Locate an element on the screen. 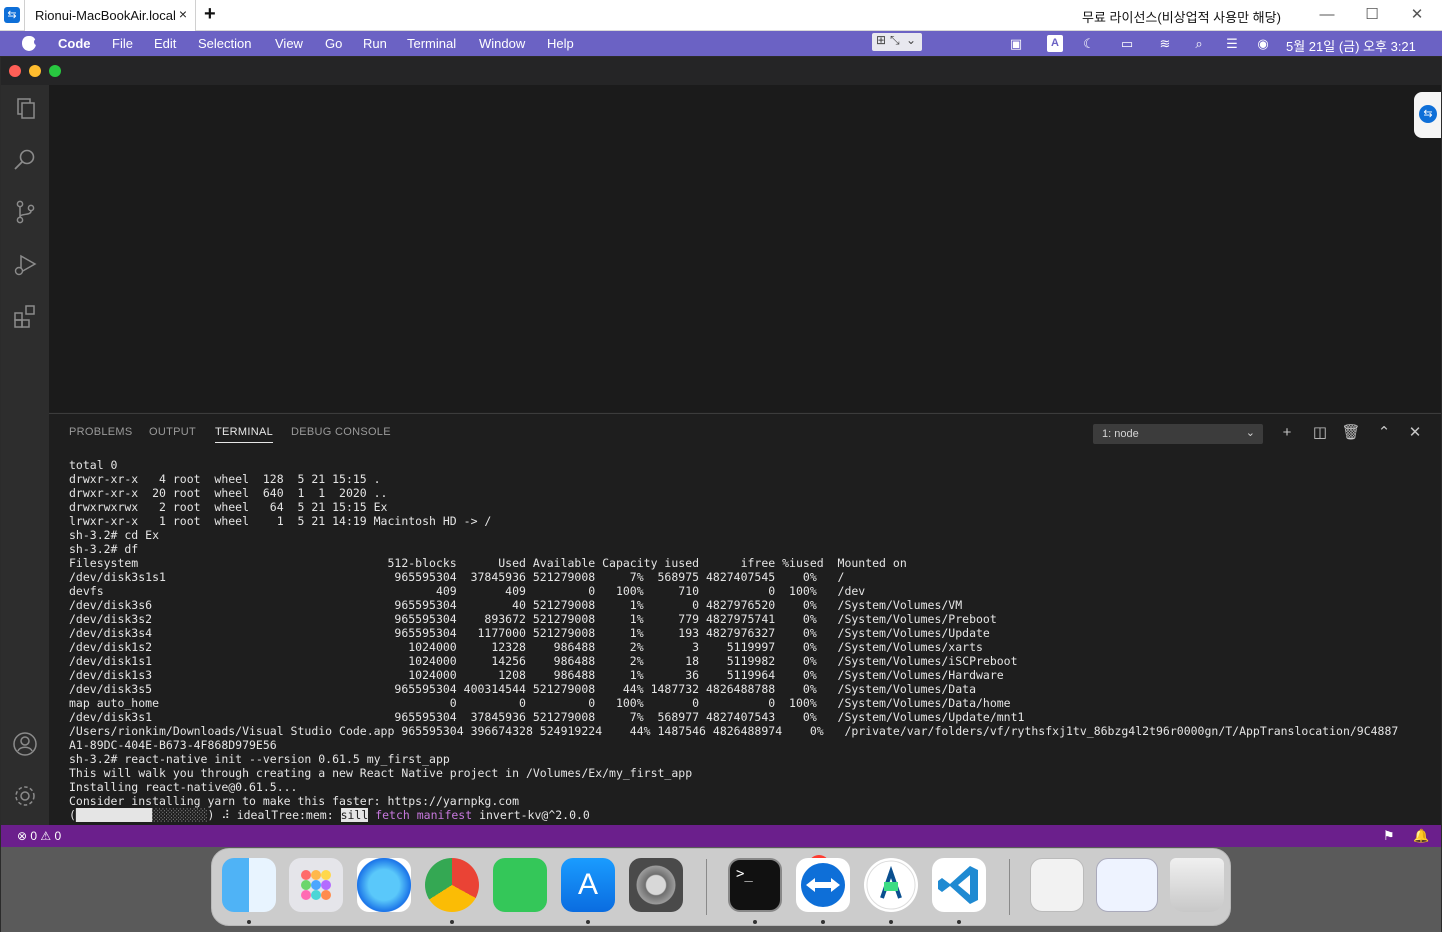 The width and height of the screenshot is (1442, 932). remote-side-widget: ⇆ is located at coordinates (1427, 115).